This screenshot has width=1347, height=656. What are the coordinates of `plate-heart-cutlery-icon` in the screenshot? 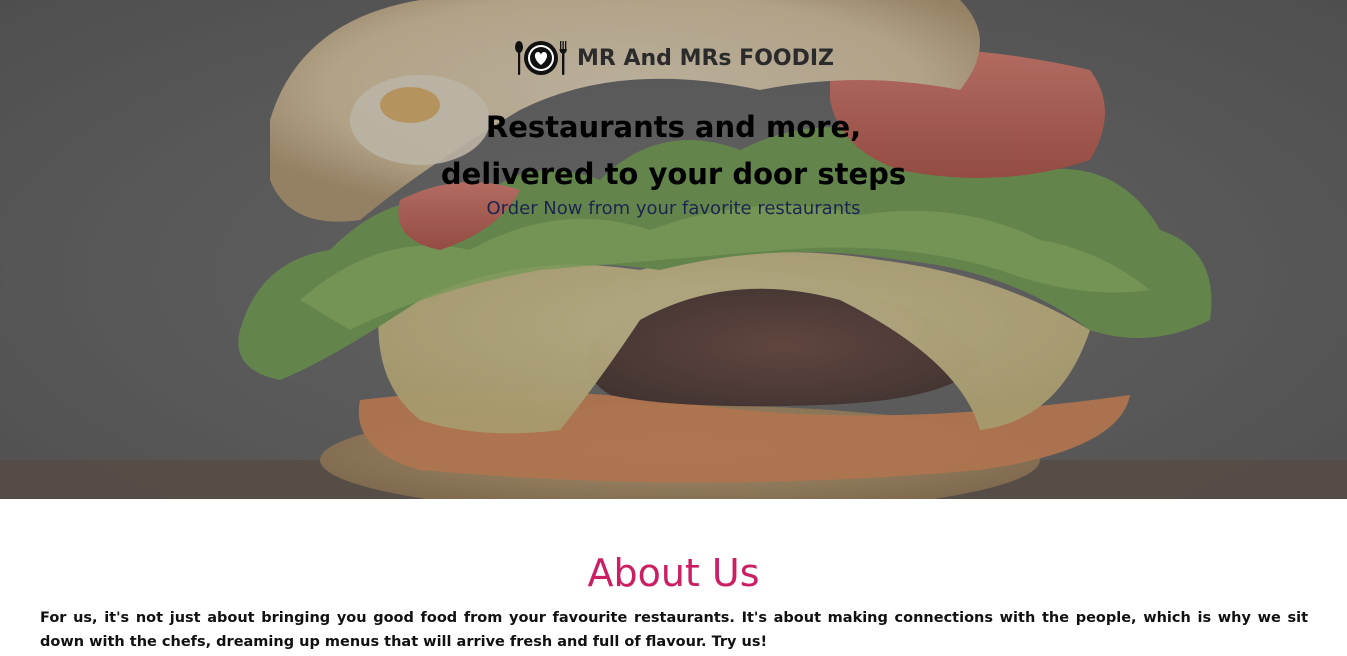 It's located at (540, 58).